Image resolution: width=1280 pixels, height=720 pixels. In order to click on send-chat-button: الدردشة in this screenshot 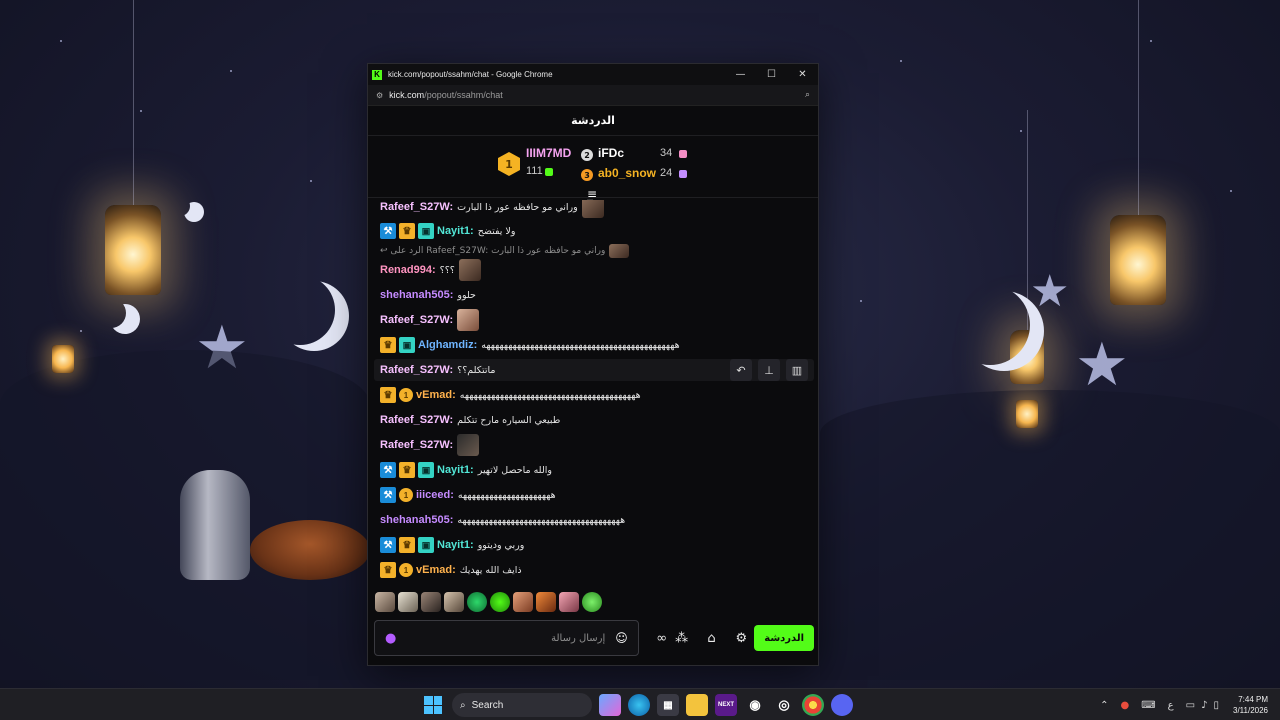, I will do `click(784, 638)`.